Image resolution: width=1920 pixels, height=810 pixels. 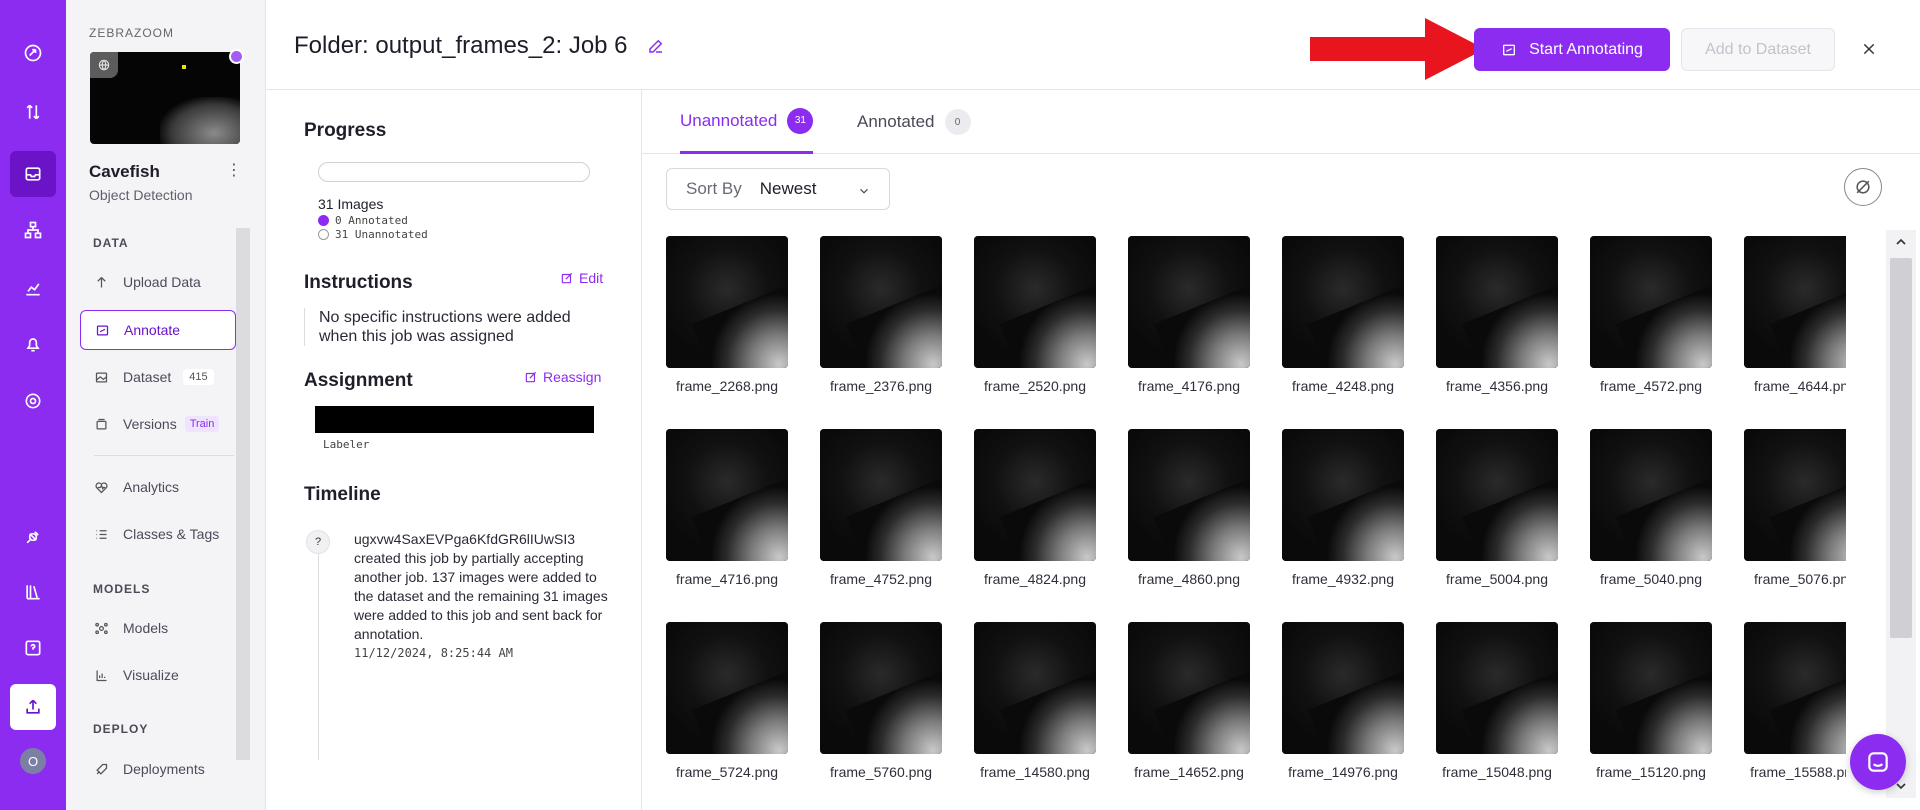 I want to click on image-tile: frame_5004.png, so click(x=1497, y=513).